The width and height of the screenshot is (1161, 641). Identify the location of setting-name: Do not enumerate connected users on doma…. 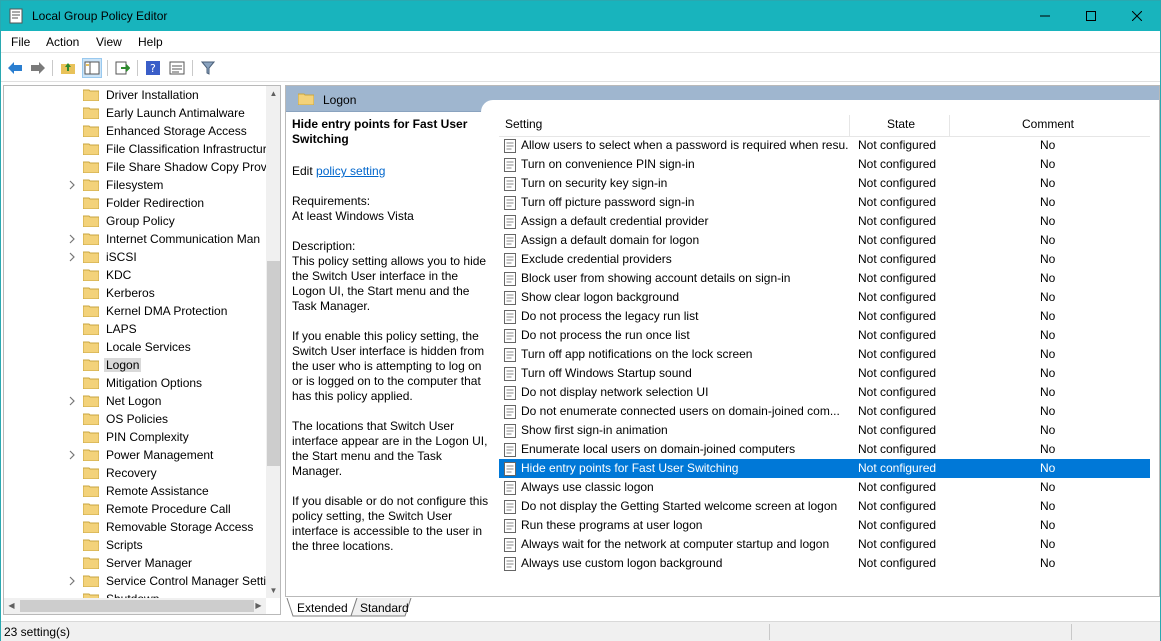
(680, 411).